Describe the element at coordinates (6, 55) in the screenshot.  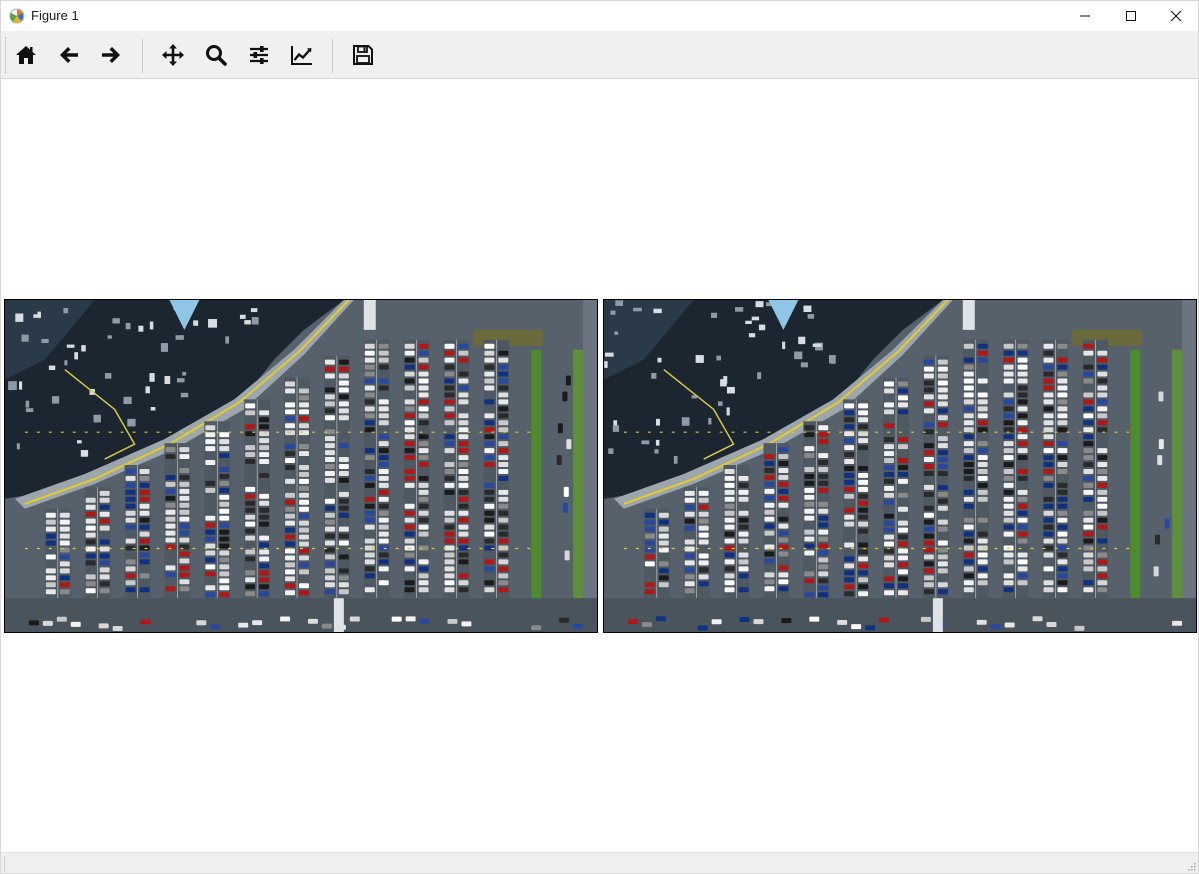
I see `toolbar-grip` at that location.